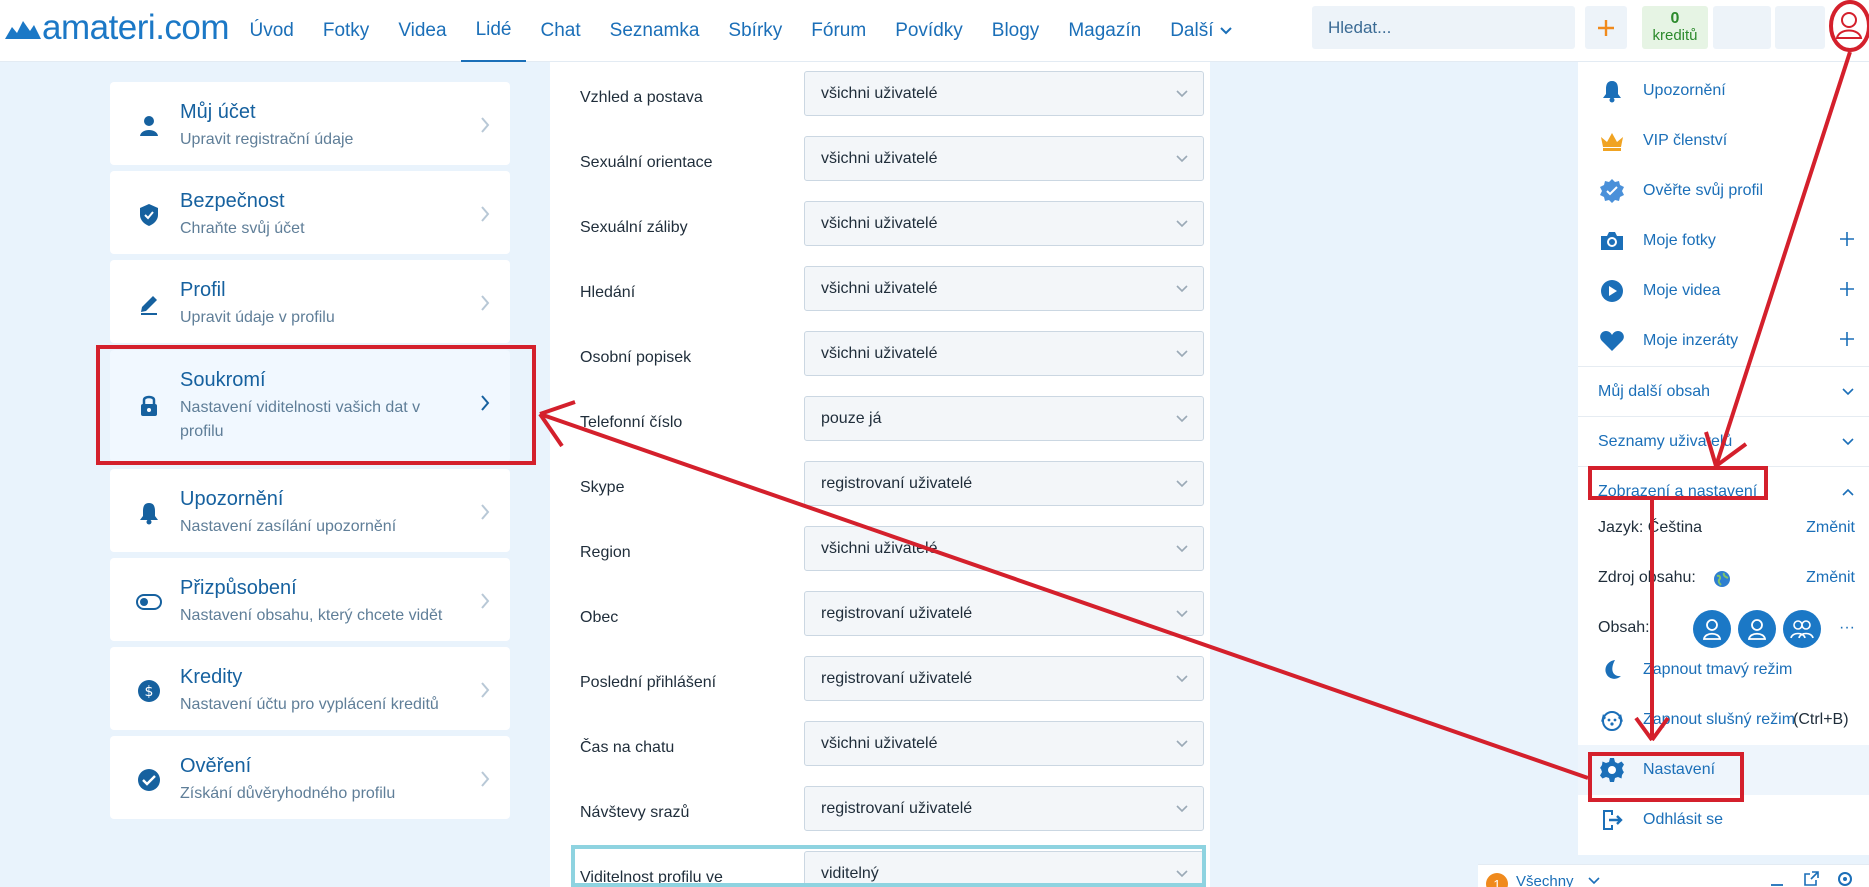  I want to click on nav-uvod: Úvod, so click(271, 31).